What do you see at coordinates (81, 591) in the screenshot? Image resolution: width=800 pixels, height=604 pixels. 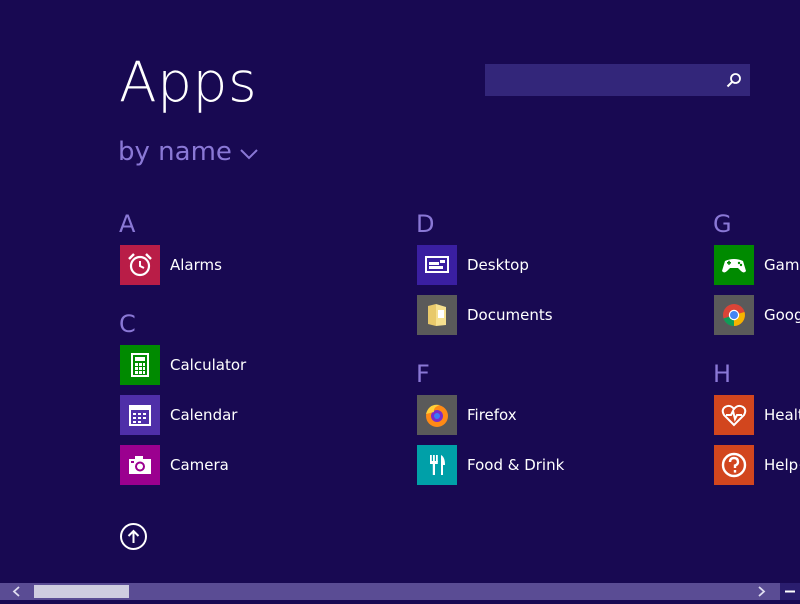 I see `scrollbar-thumb` at bounding box center [81, 591].